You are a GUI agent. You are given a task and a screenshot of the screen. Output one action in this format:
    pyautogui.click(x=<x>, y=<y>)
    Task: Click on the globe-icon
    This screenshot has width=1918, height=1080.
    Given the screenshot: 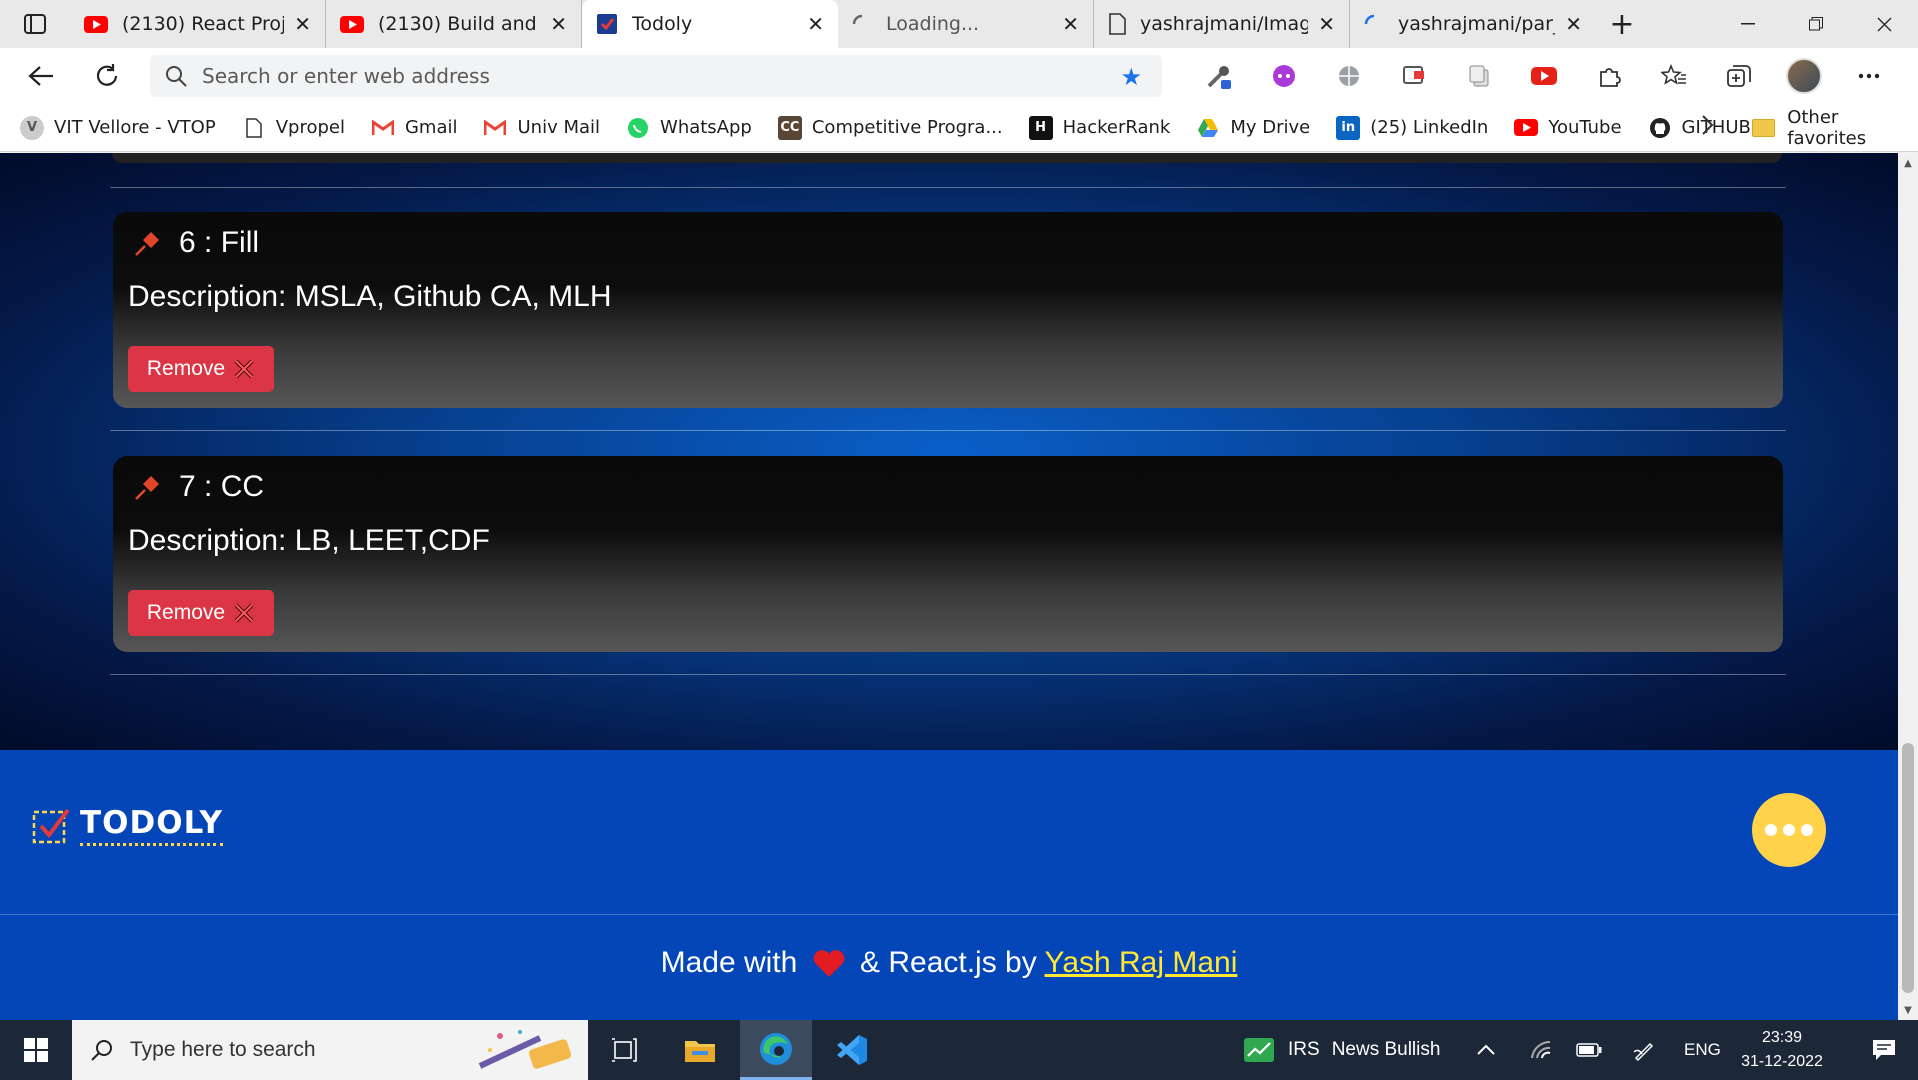 What is the action you would take?
    pyautogui.click(x=1348, y=76)
    